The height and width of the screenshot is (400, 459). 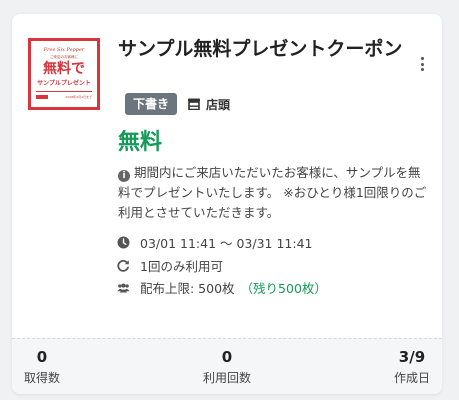 I want to click on badge-row: 下書き 店頭, so click(x=177, y=104).